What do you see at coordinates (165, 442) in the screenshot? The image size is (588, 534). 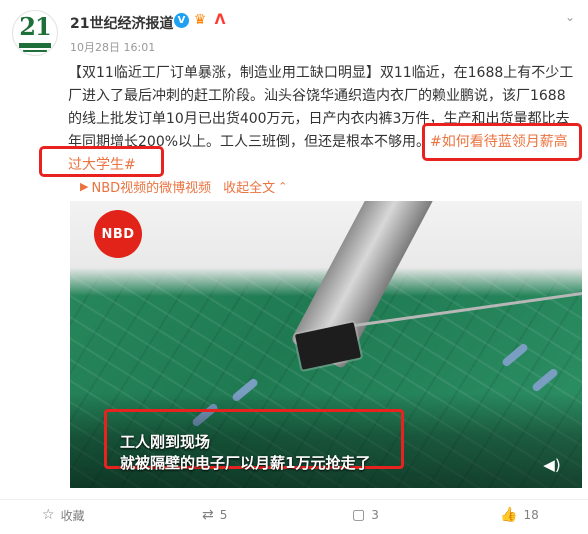 I see `caption-line-1: 工人刚到现场` at bounding box center [165, 442].